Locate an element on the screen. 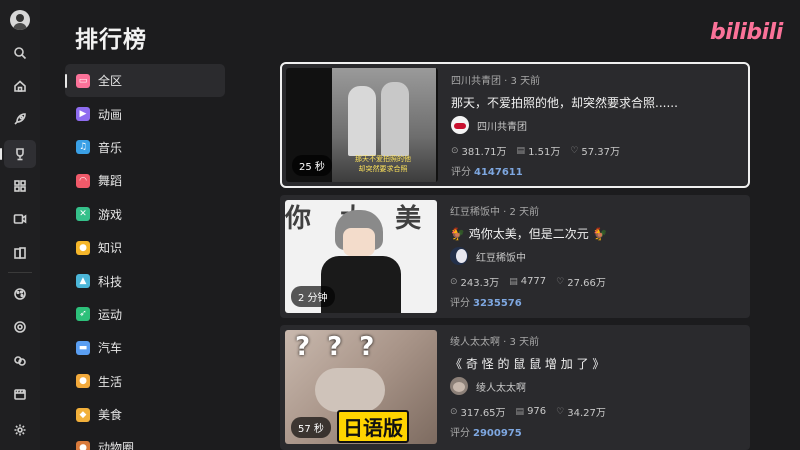 Image resolution: width=800 pixels, height=450 pixels. user-avatar is located at coordinates (20, 20).